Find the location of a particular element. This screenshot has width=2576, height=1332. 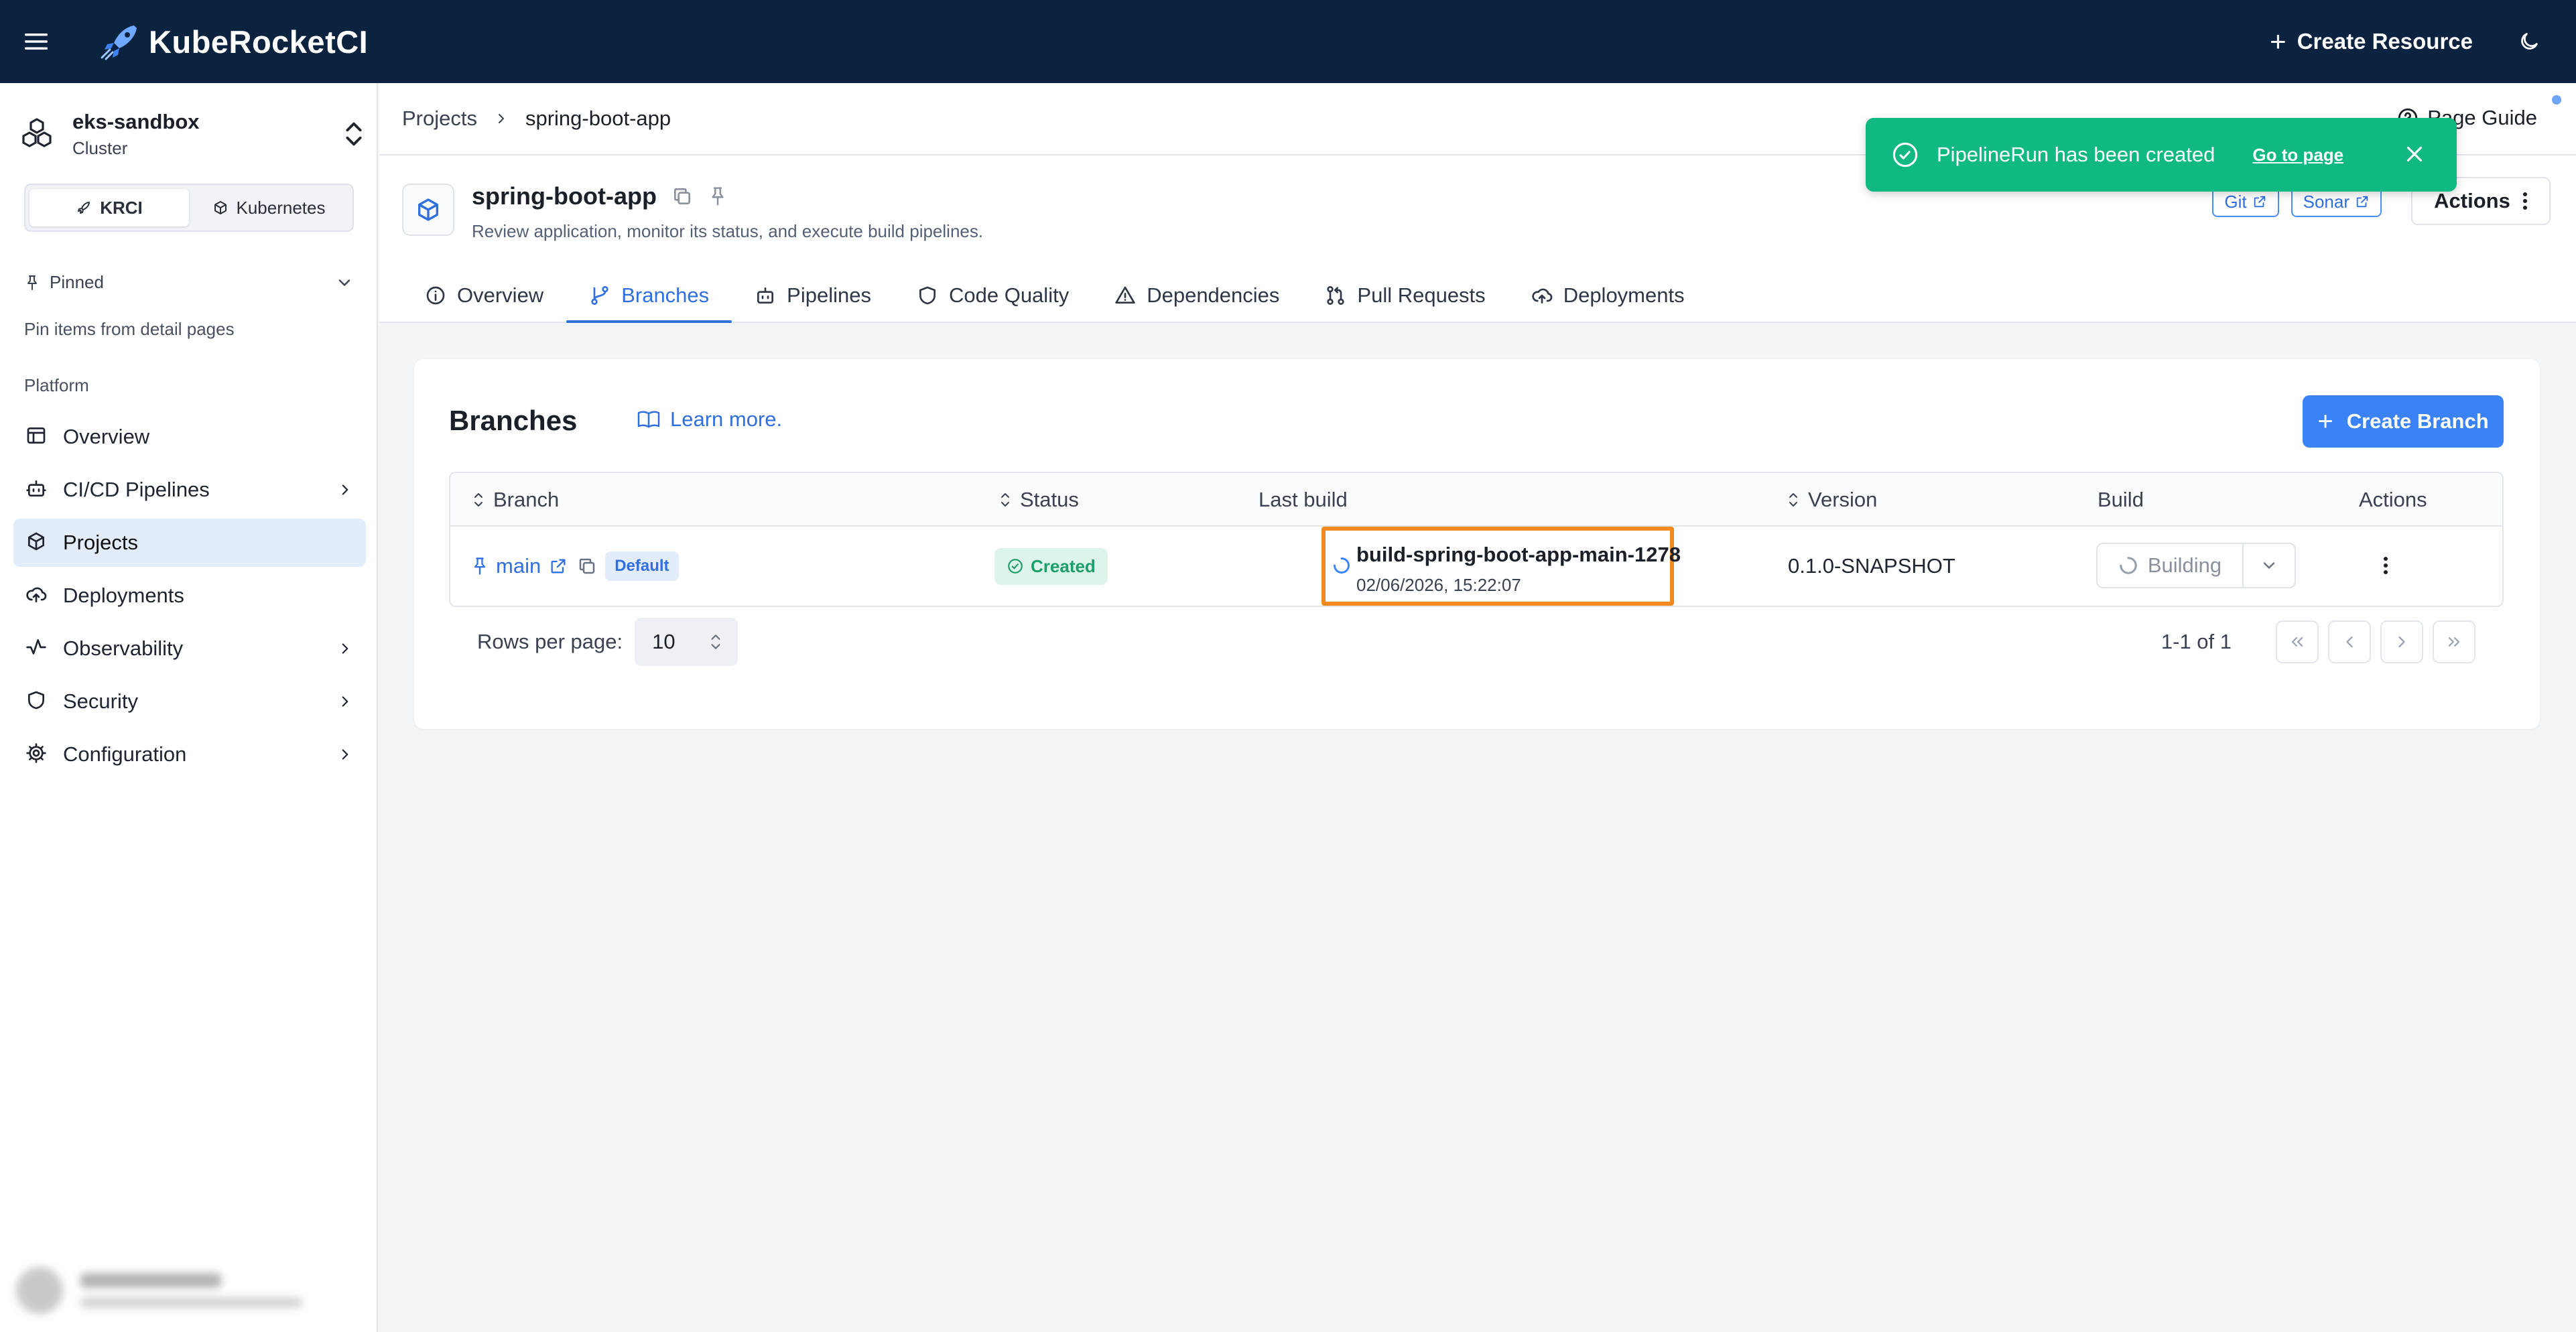

rocket-icon is located at coordinates (88, 208).